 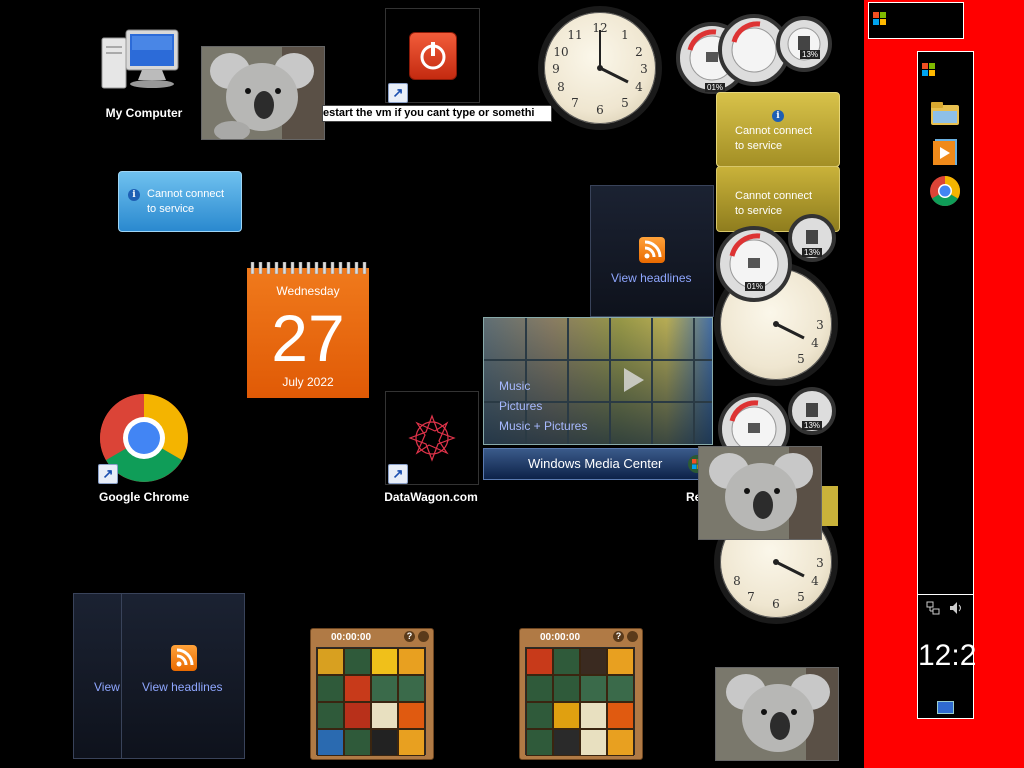 I want to click on taskbar-explorer-button, so click(x=945, y=113).